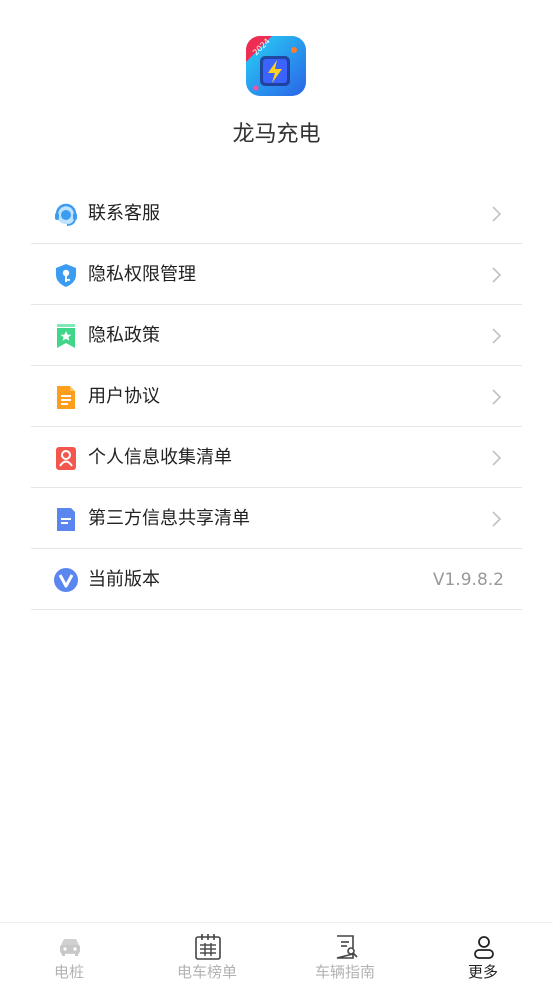 The image size is (553, 984). What do you see at coordinates (169, 518) in the screenshot?
I see `menu-item-label: 第三方信息共享清单` at bounding box center [169, 518].